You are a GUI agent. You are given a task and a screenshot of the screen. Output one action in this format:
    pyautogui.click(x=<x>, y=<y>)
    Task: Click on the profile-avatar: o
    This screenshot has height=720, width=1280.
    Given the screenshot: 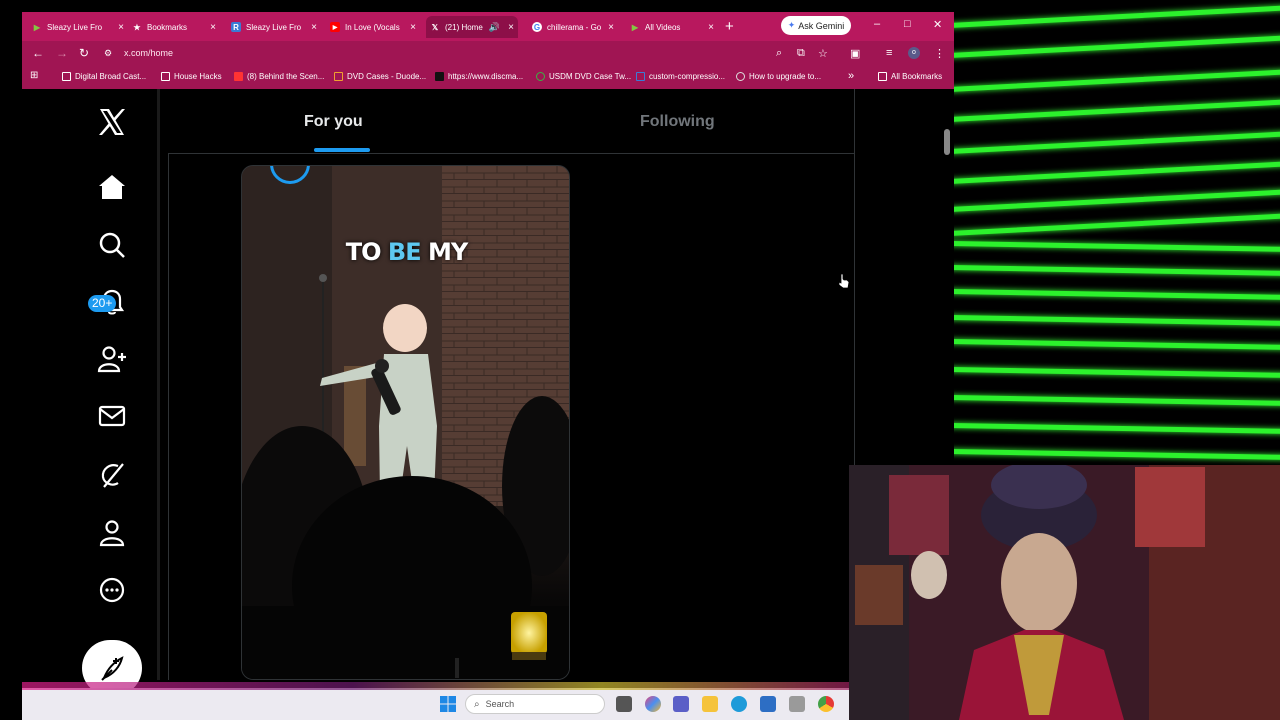 What is the action you would take?
    pyautogui.click(x=914, y=53)
    